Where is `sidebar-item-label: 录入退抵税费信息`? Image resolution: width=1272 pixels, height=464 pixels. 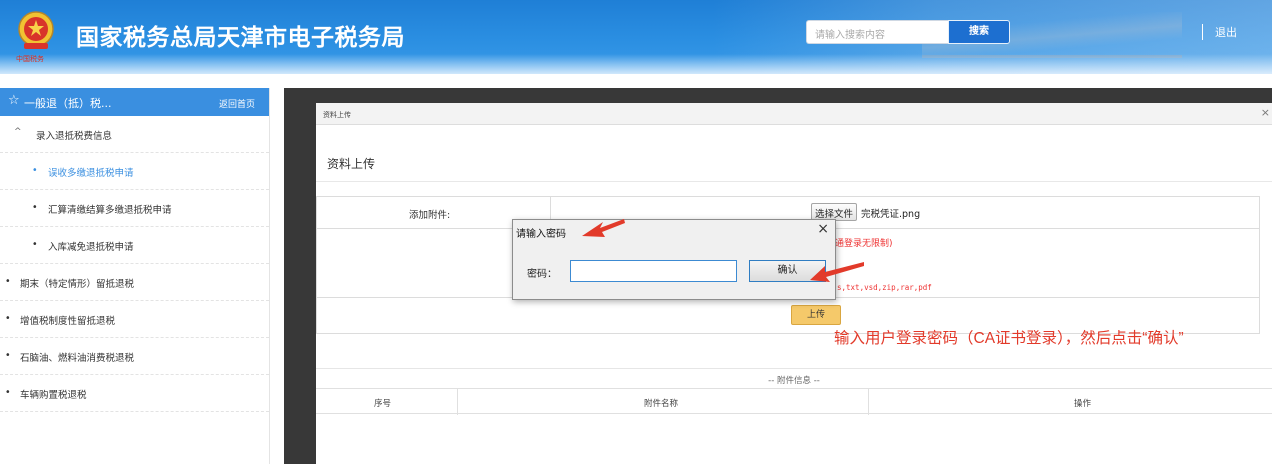 sidebar-item-label: 录入退抵税费信息 is located at coordinates (74, 136).